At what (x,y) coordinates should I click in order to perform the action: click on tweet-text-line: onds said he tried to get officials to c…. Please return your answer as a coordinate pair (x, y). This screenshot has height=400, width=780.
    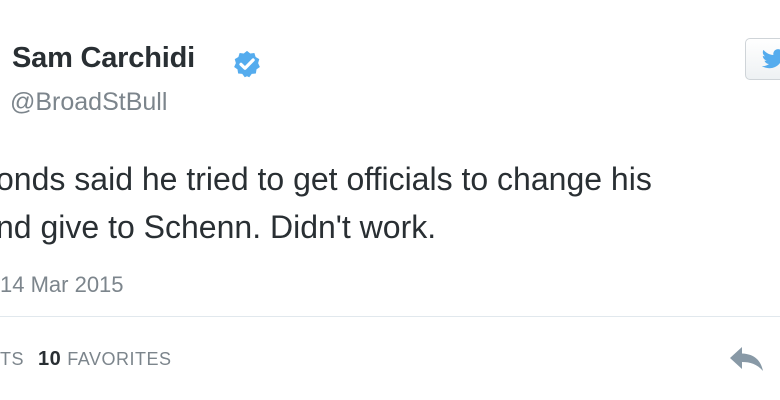
    Looking at the image, I should click on (326, 179).